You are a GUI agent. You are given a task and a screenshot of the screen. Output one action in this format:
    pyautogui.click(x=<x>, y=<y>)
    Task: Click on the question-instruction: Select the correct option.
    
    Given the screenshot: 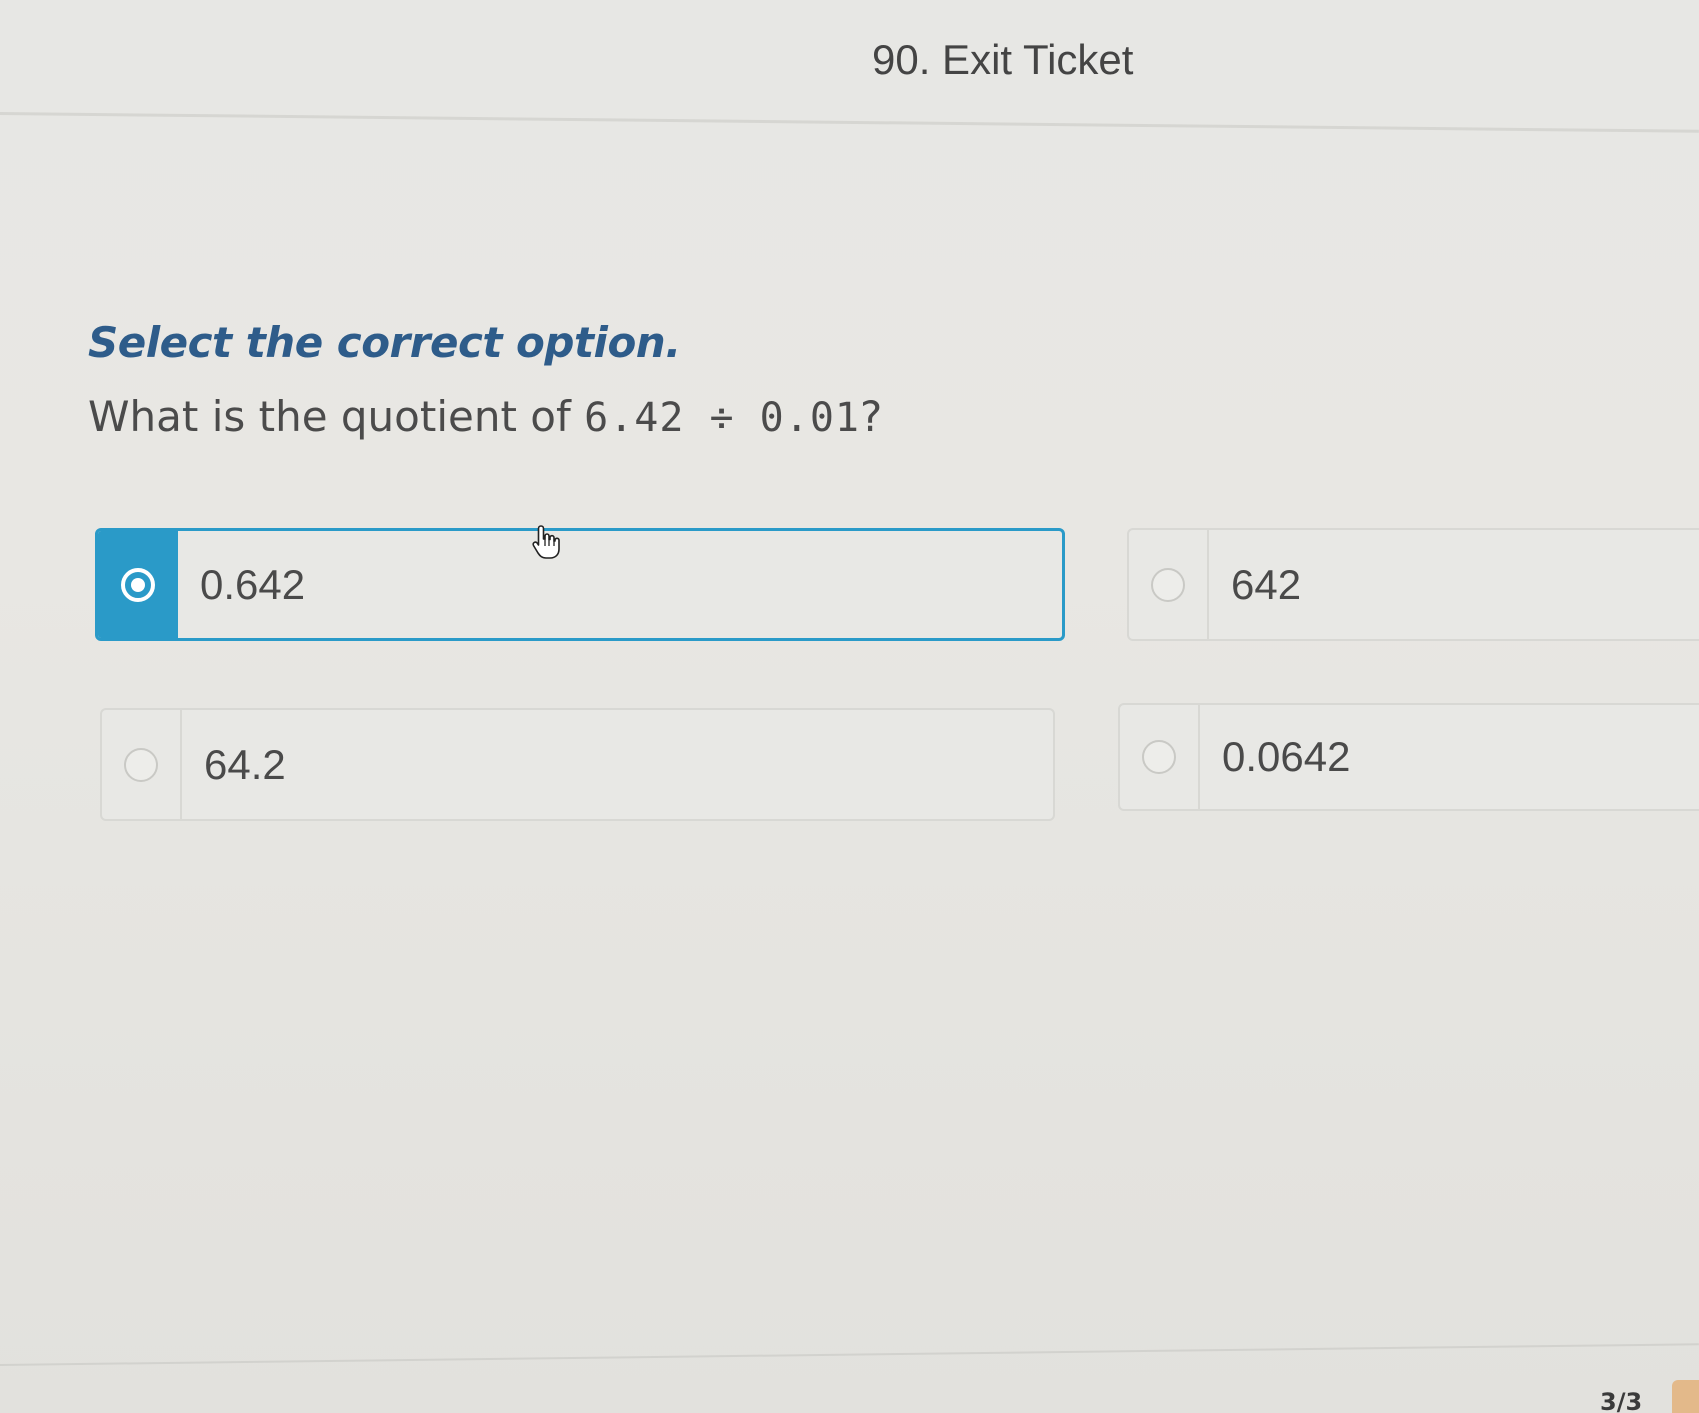 What is the action you would take?
    pyautogui.click(x=384, y=342)
    